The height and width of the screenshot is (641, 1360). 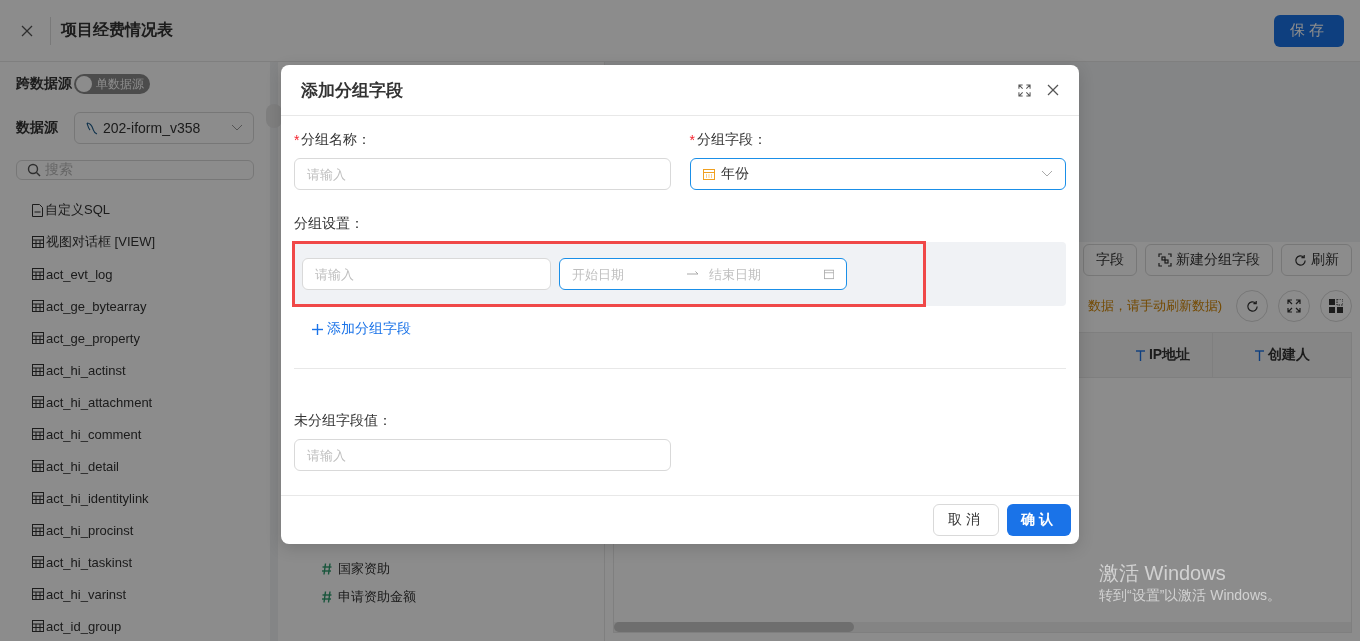 I want to click on table-list-item: act_hi_actinst, so click(x=135, y=370).